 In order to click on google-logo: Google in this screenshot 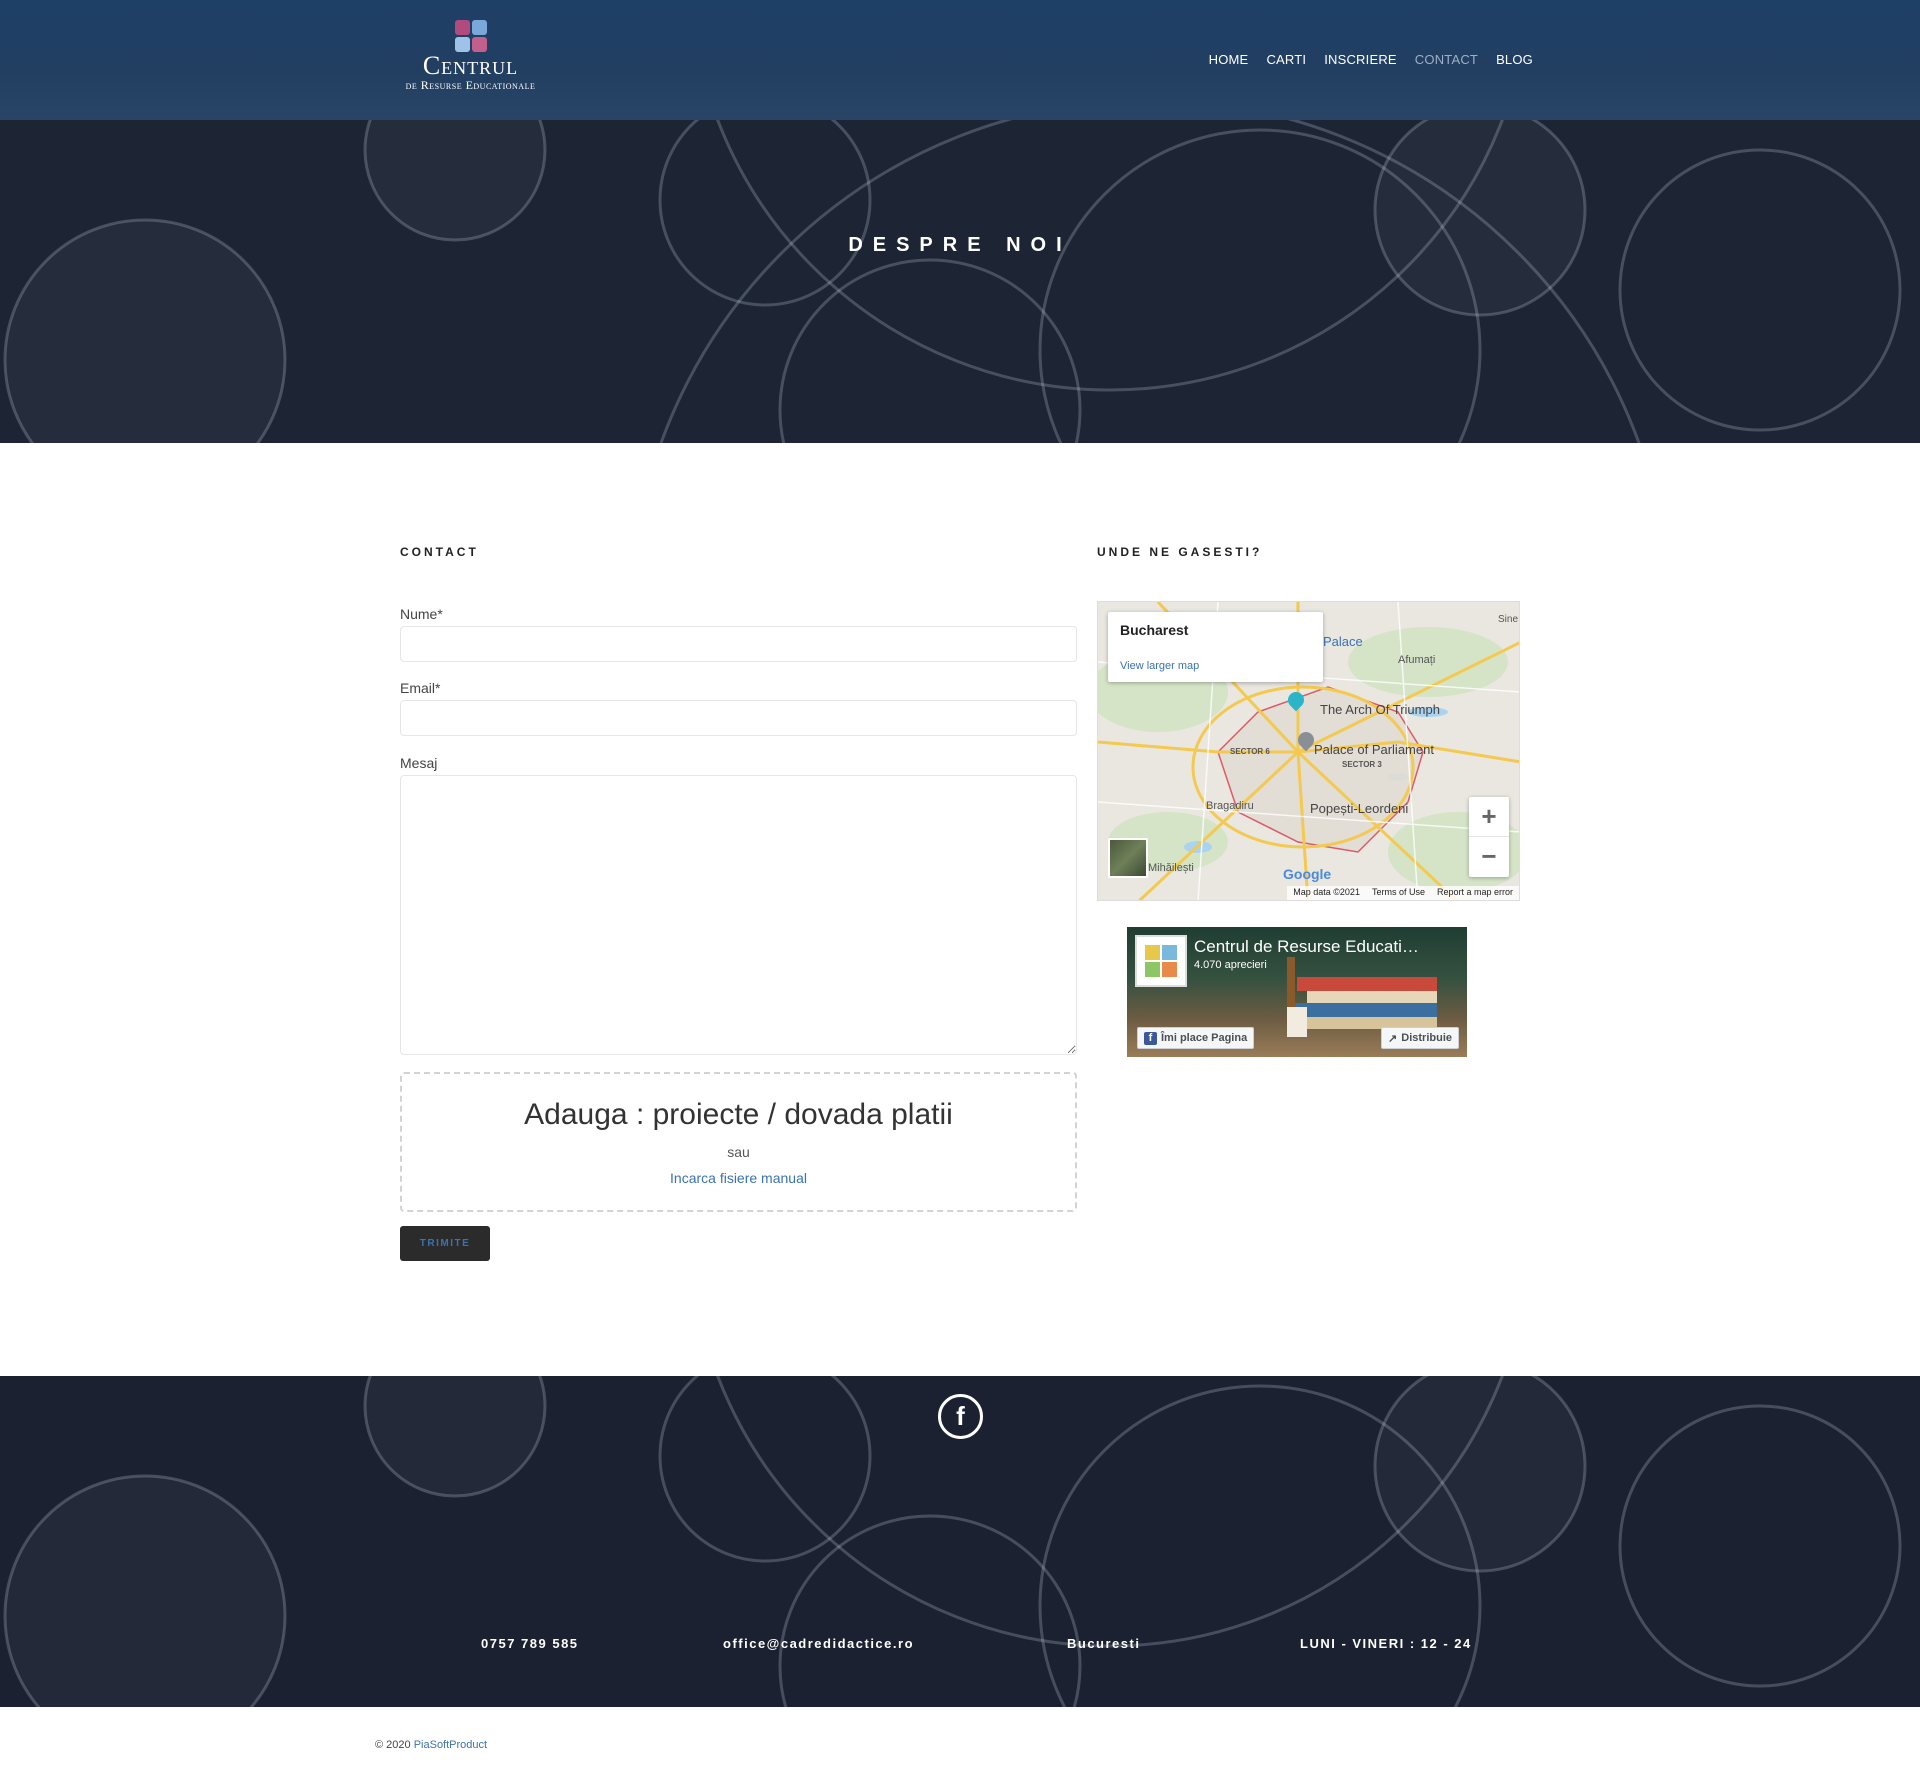, I will do `click(1307, 874)`.